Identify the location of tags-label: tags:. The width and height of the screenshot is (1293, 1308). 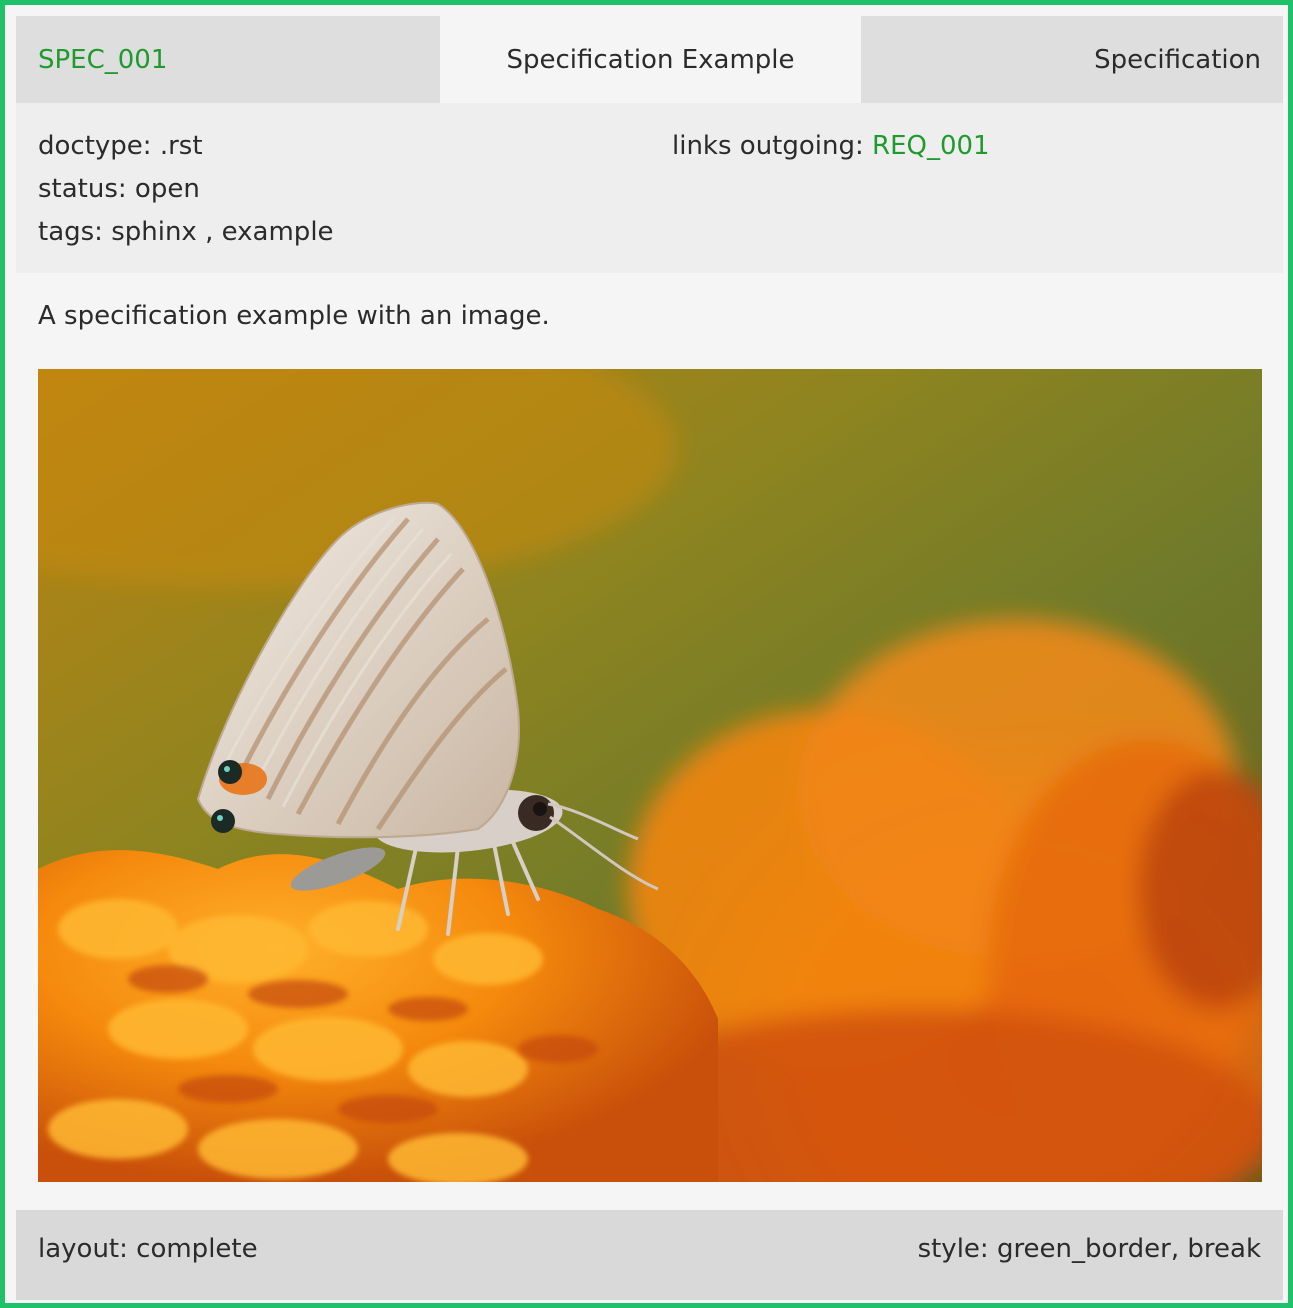
(75, 232).